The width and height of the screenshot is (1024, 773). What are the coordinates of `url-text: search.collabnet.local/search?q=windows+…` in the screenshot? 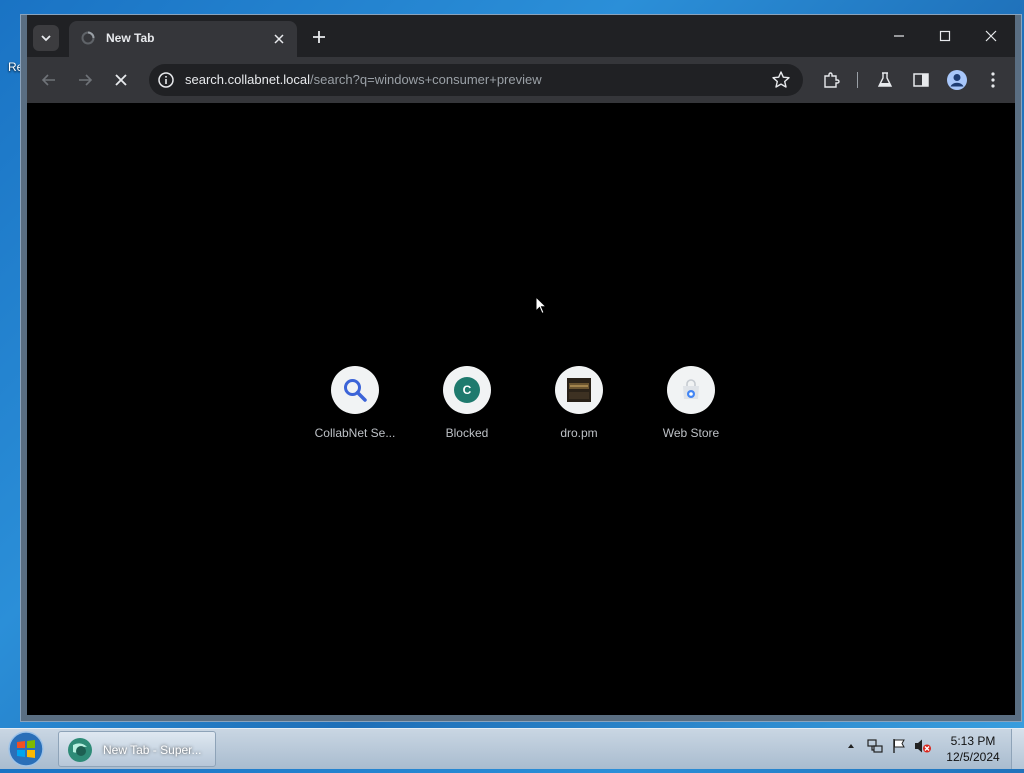 It's located at (363, 79).